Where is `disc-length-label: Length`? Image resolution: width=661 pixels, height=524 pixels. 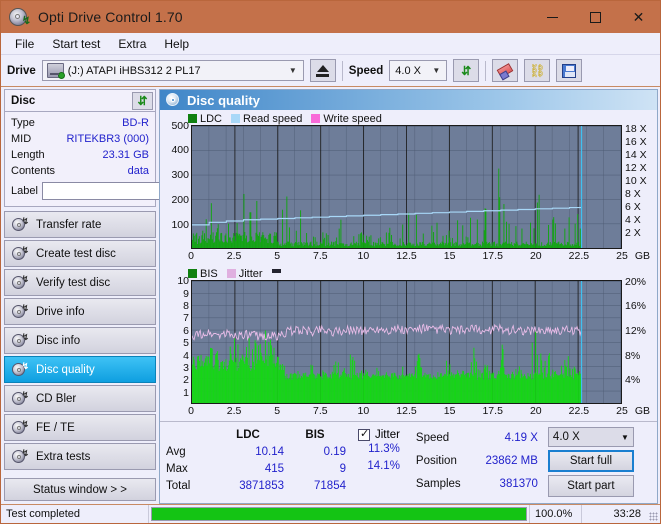
disc-length-label: Length is located at coordinates (28, 155).